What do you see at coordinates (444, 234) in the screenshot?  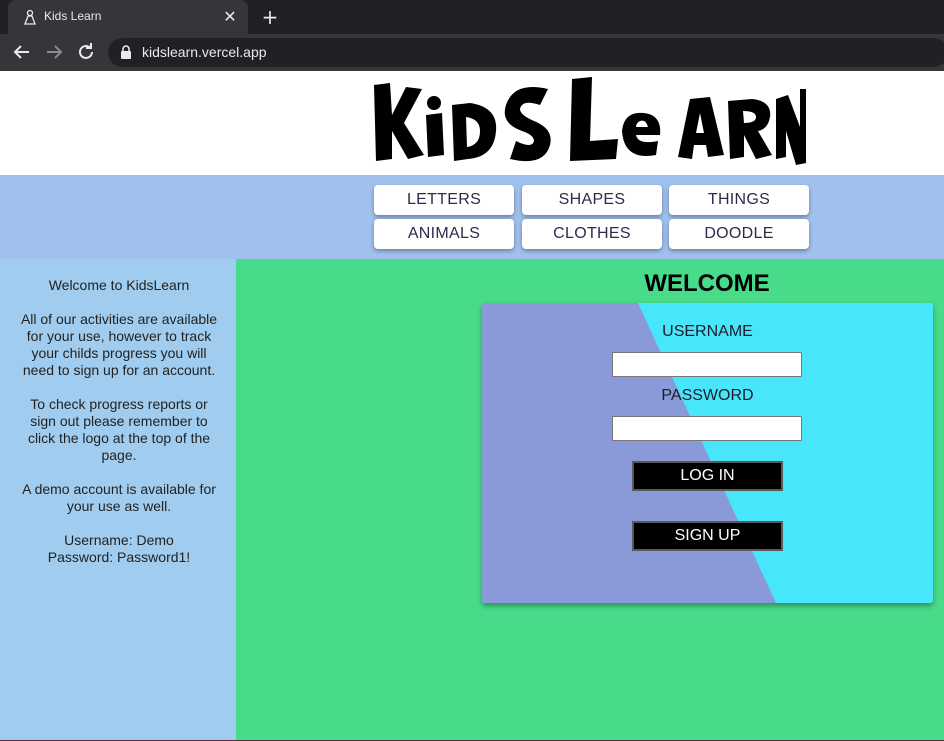 I see `nav-animals-button: ANIMALS` at bounding box center [444, 234].